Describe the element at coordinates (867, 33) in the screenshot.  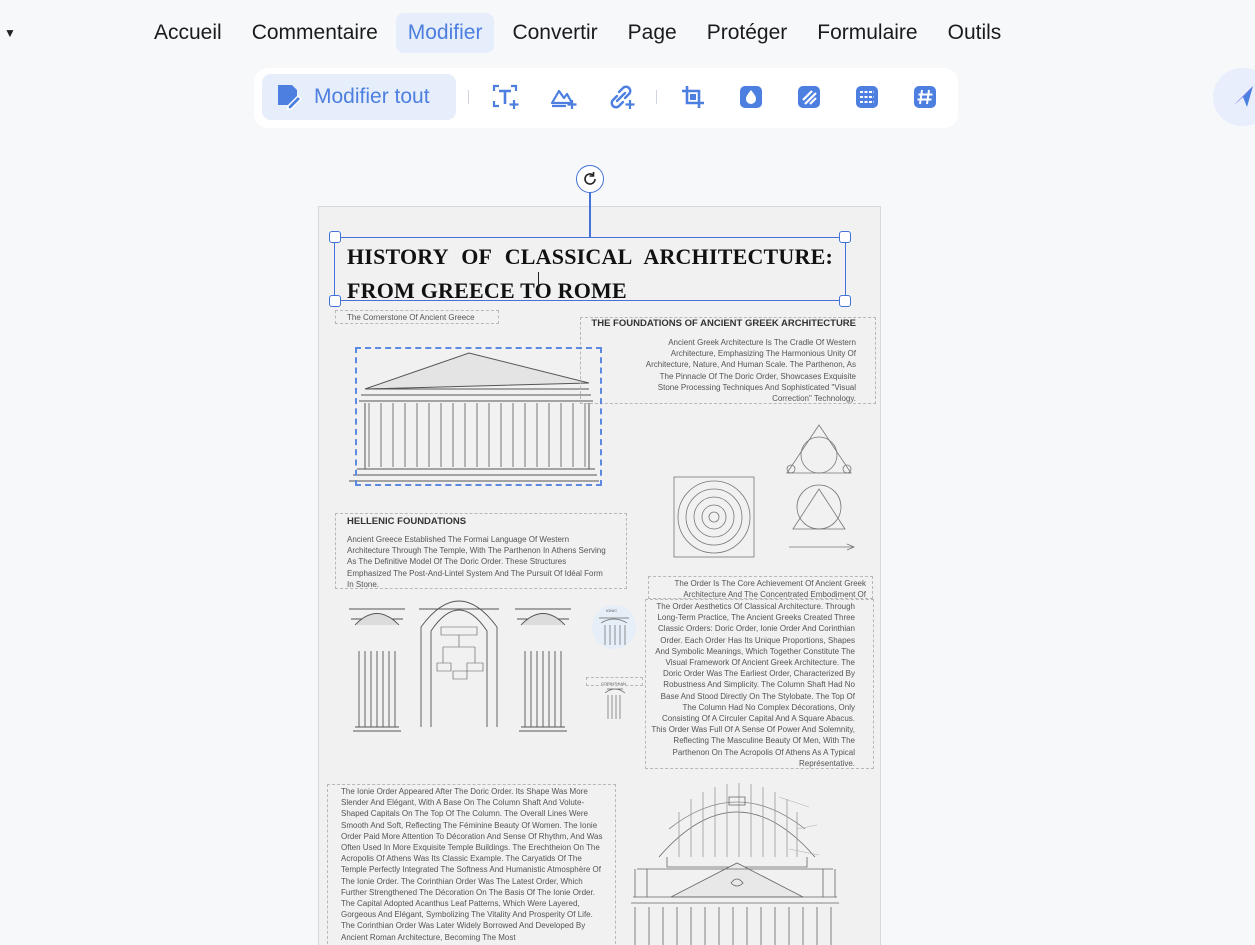
I see `menu-formulaire: Formulaire` at that location.